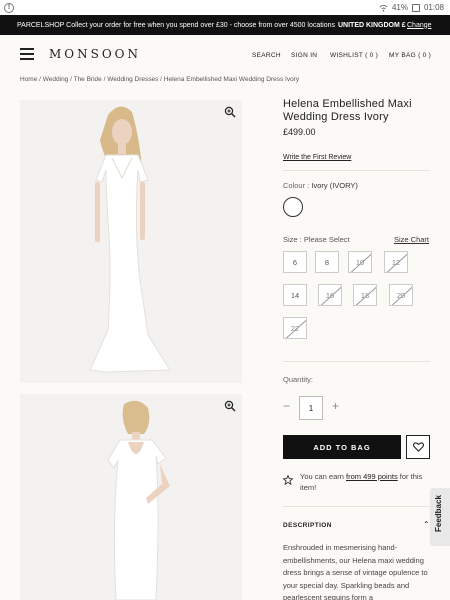 This screenshot has width=450, height=600. Describe the element at coordinates (288, 480) in the screenshot. I see `star-icon` at that location.